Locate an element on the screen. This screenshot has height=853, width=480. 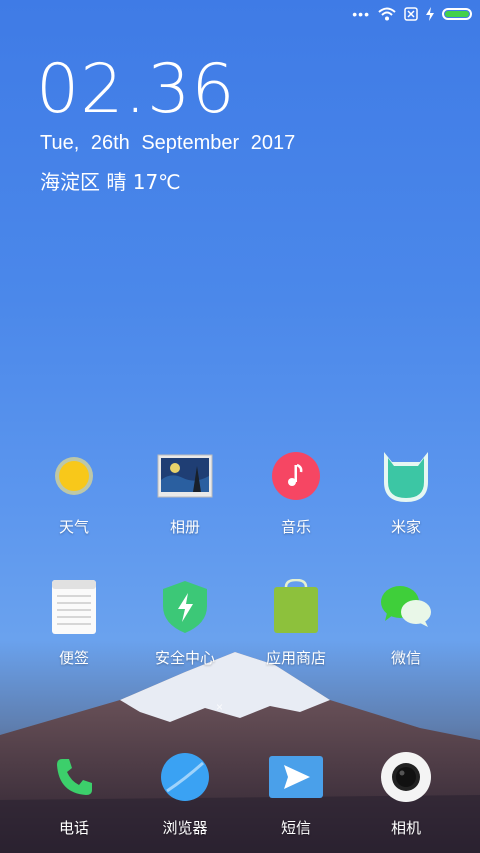
weather-summary: 海淀区 晴 17℃ is located at coordinates (110, 180).